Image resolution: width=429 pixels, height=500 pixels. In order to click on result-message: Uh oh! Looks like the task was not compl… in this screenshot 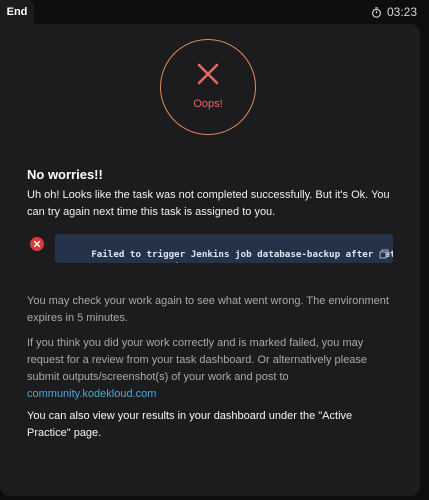, I will do `click(208, 203)`.